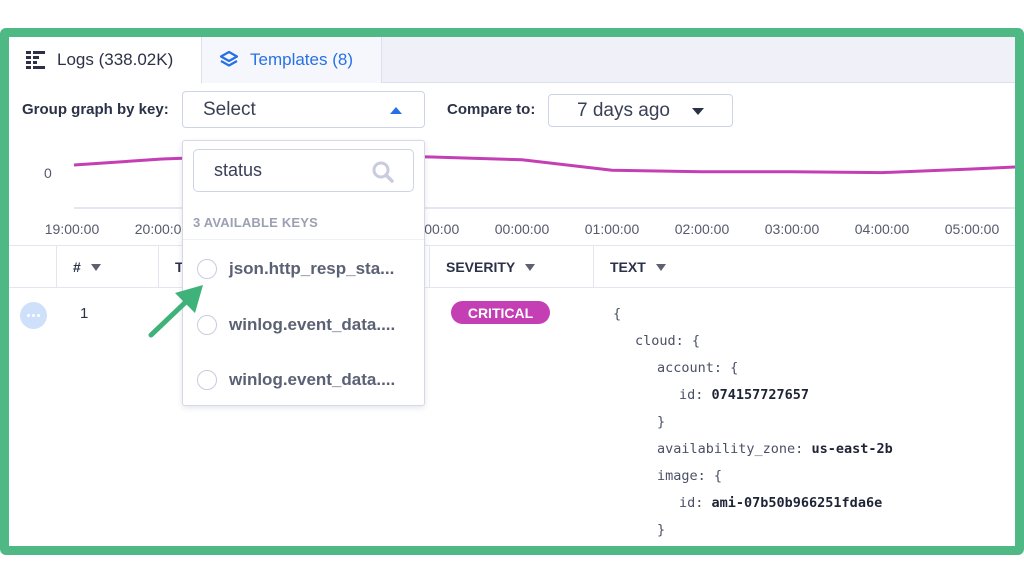 The image size is (1024, 585). Describe the element at coordinates (792, 229) in the screenshot. I see `x-tick-label: 03:00:00` at that location.